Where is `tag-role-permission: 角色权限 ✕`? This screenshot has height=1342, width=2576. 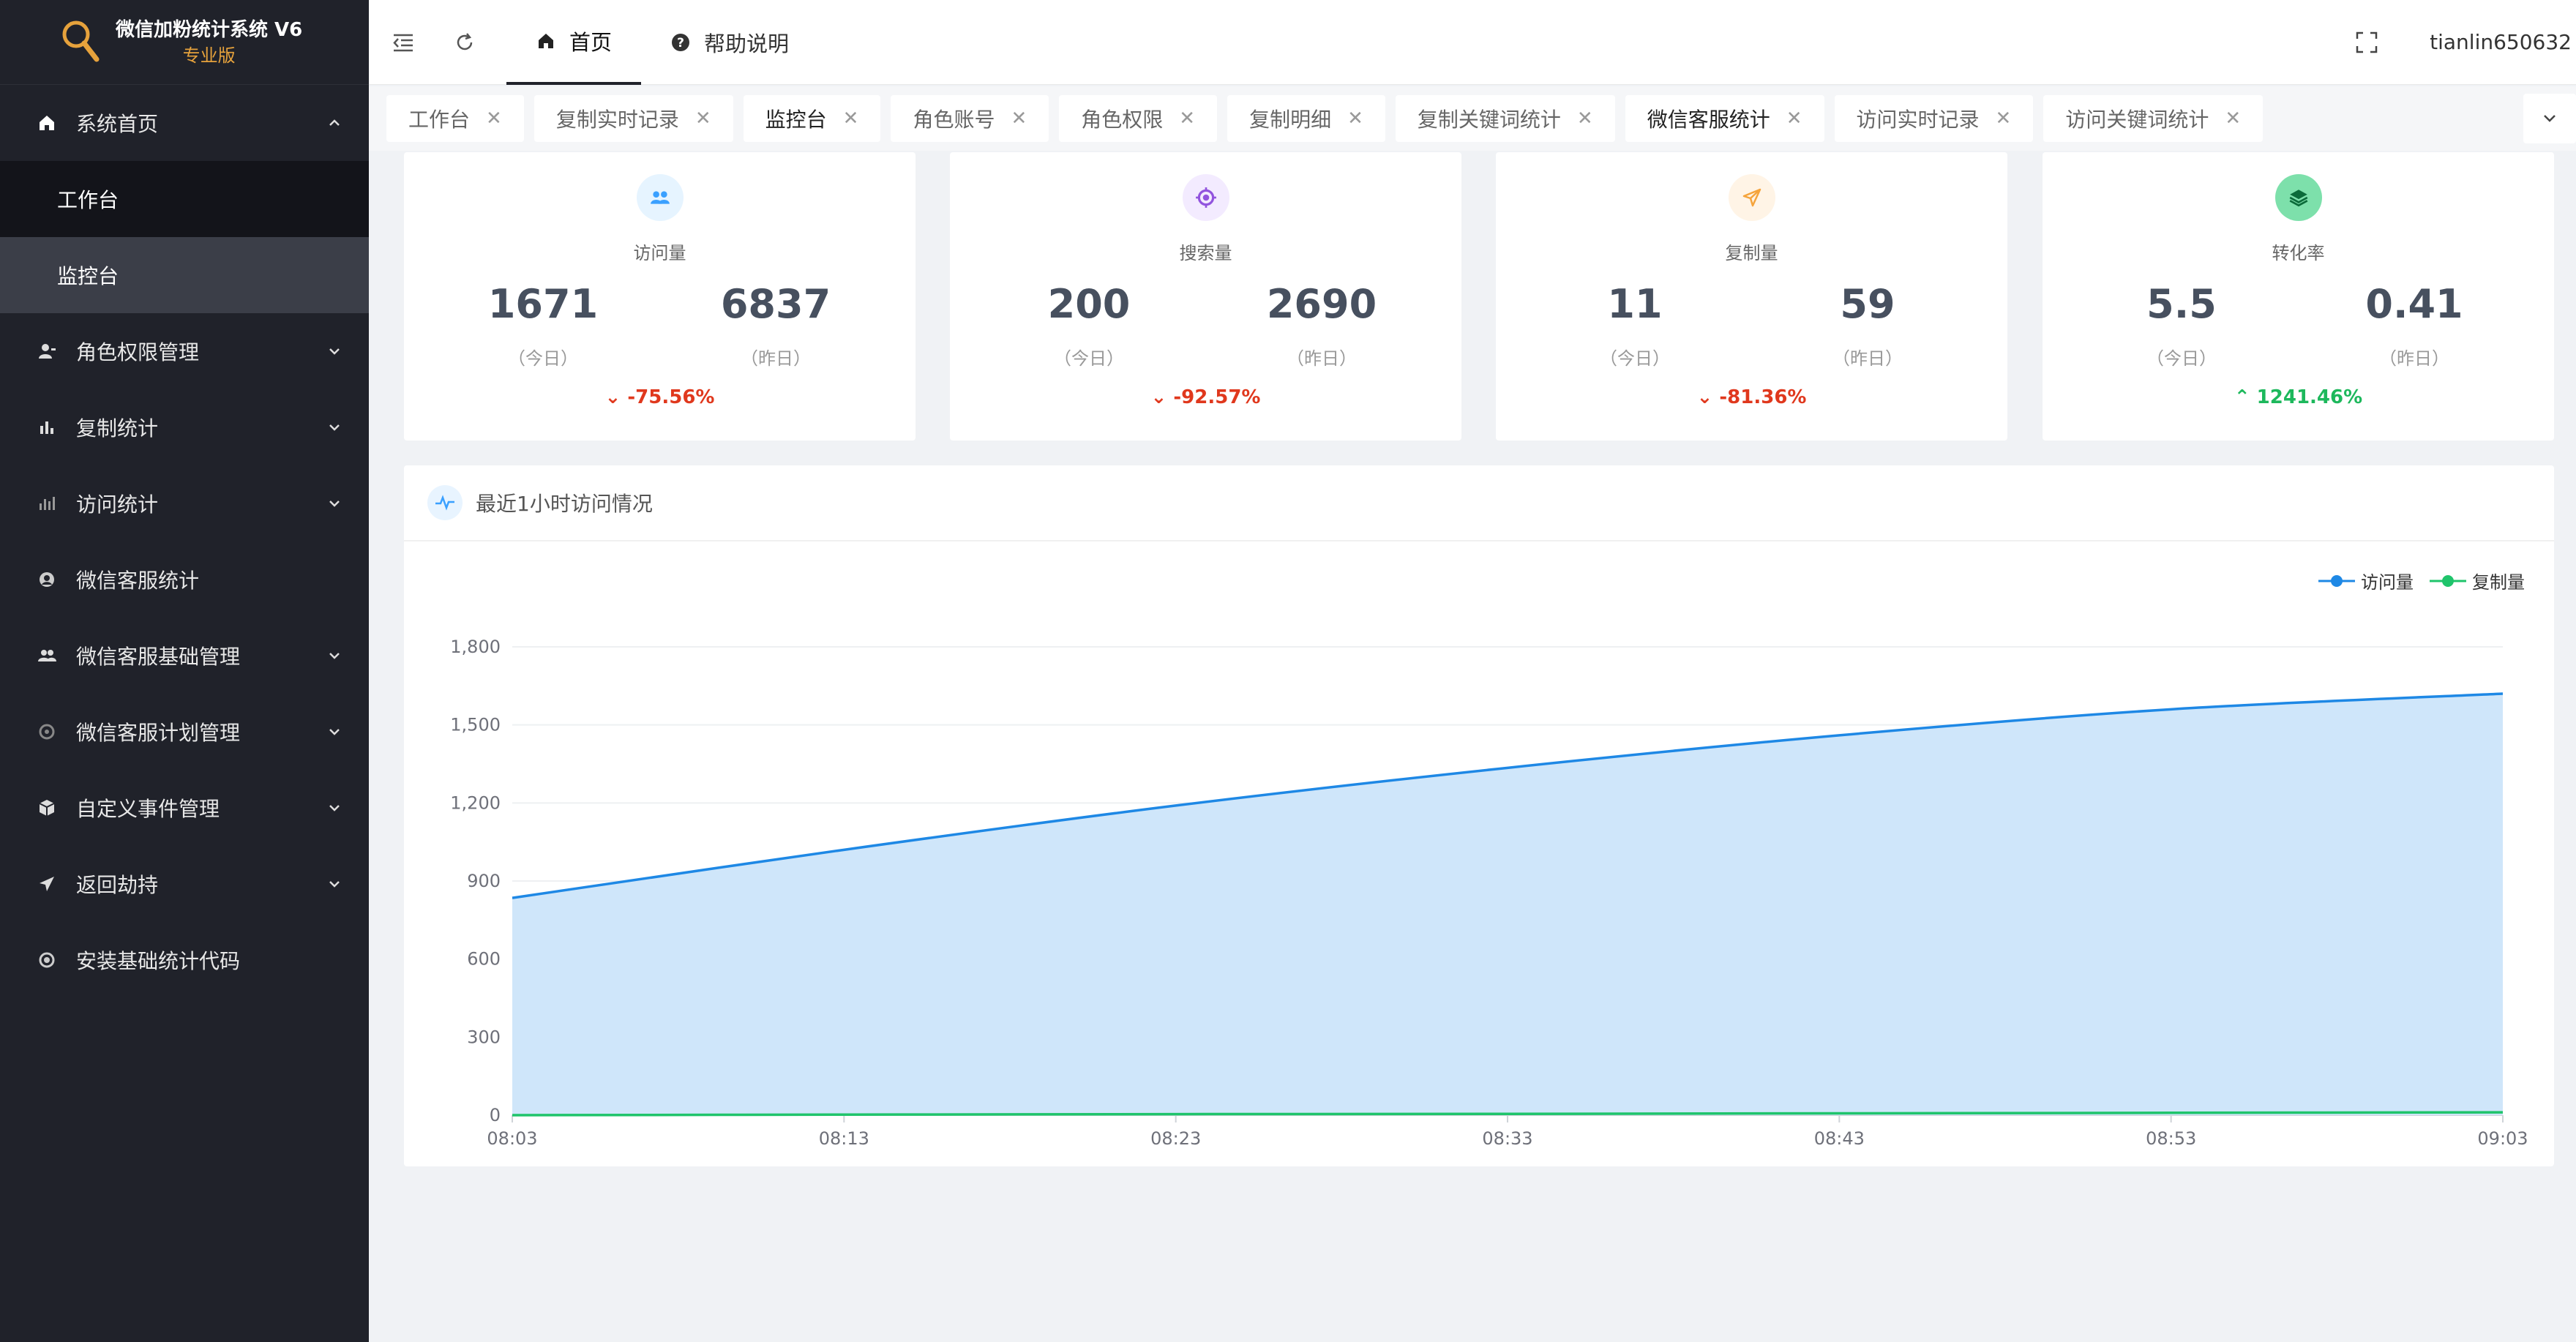
tag-role-permission: 角色权限 ✕ is located at coordinates (1138, 118).